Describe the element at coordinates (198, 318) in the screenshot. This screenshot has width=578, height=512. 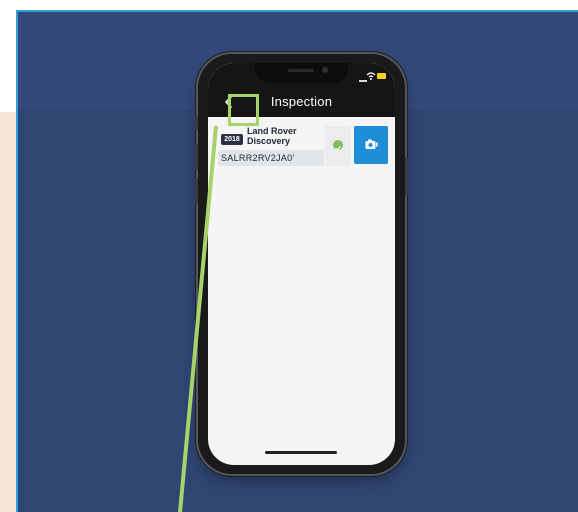
I see `pointer-line` at that location.